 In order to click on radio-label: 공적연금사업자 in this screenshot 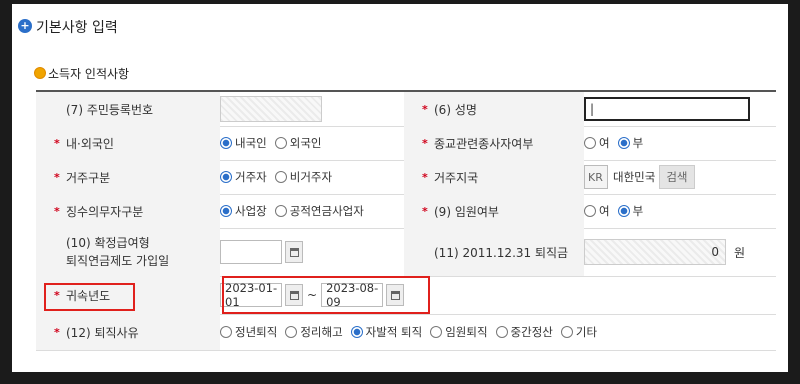, I will do `click(326, 211)`.